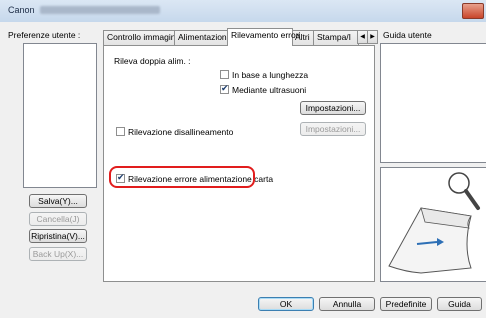 The height and width of the screenshot is (318, 486). Describe the element at coordinates (182, 177) in the screenshot. I see `feed-error-highlight` at that location.